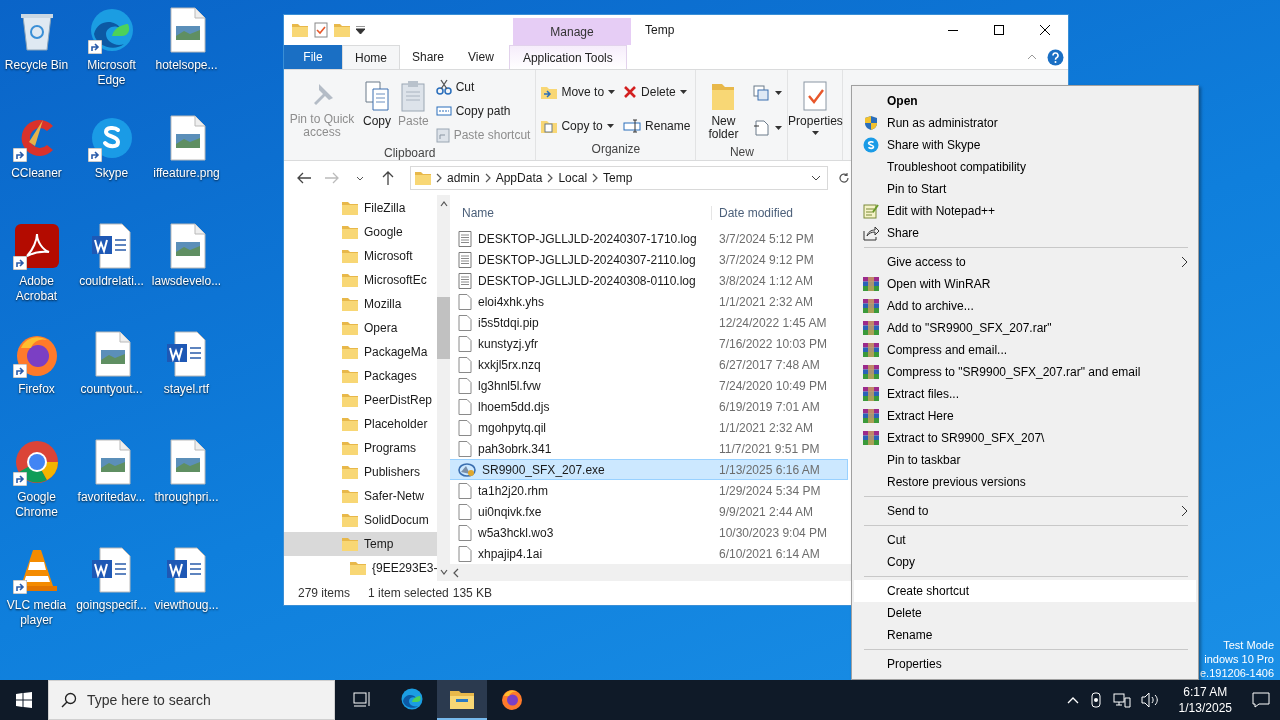  Describe the element at coordinates (648, 365) in the screenshot. I see `file-row: kxkjl5rx.nzq 6/27/2017 7:48 AM` at that location.